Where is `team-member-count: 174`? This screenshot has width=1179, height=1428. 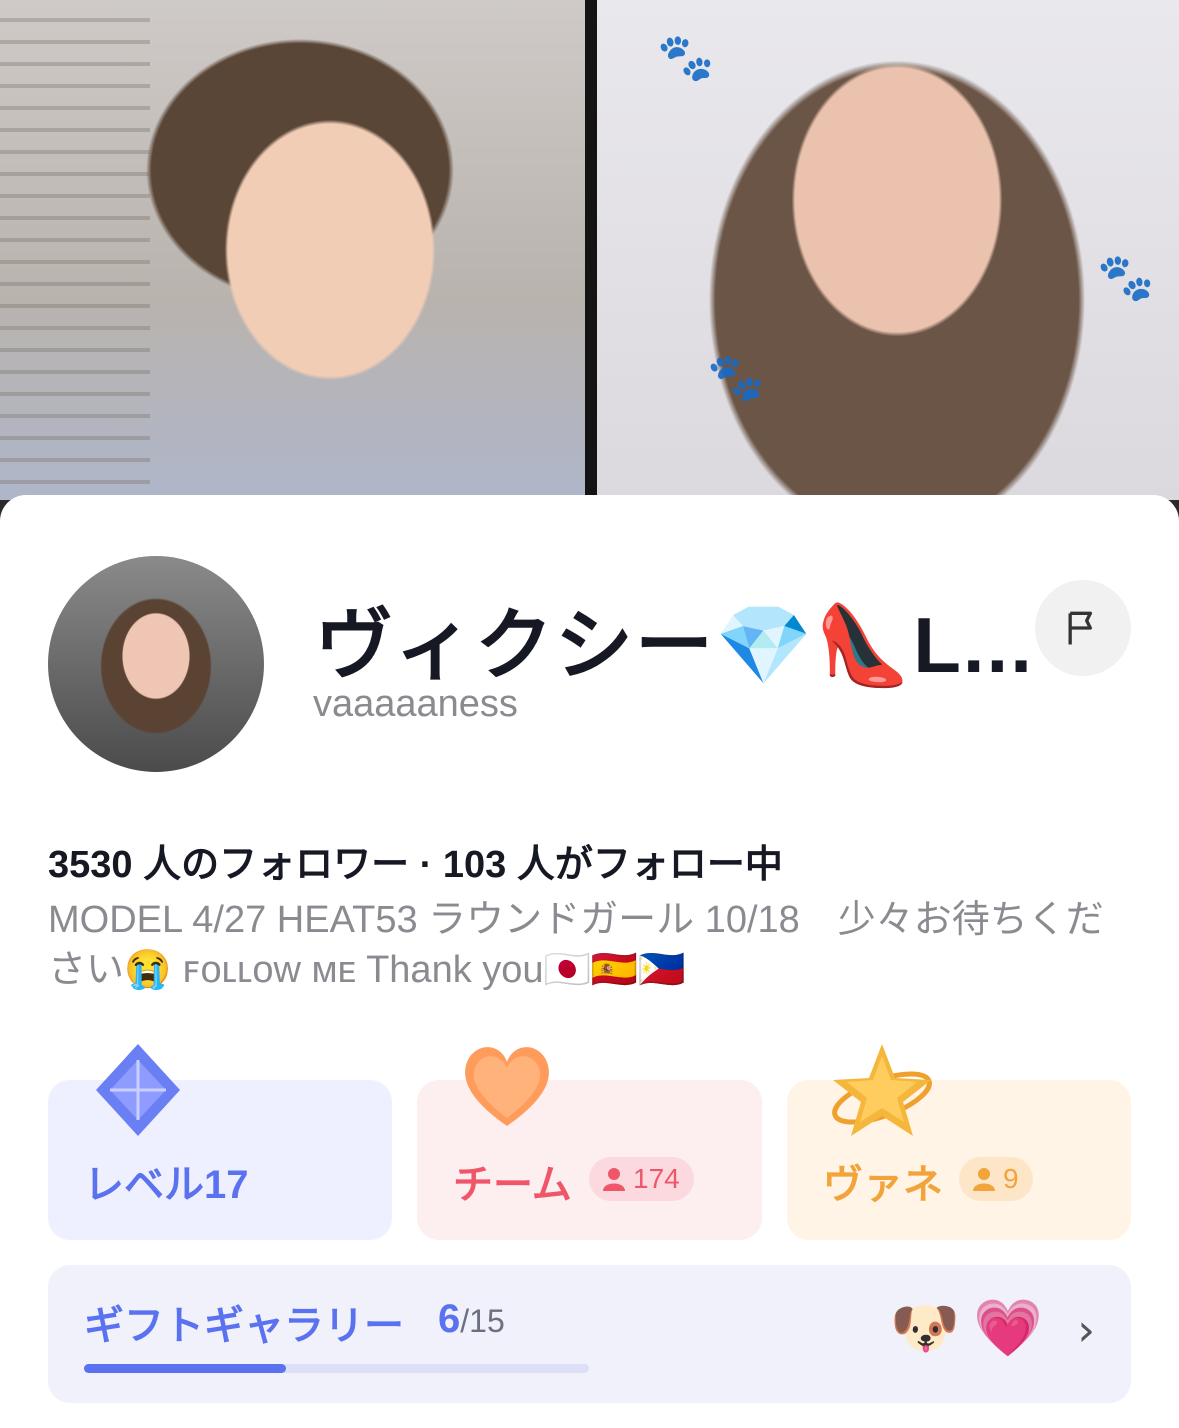 team-member-count: 174 is located at coordinates (641, 1179).